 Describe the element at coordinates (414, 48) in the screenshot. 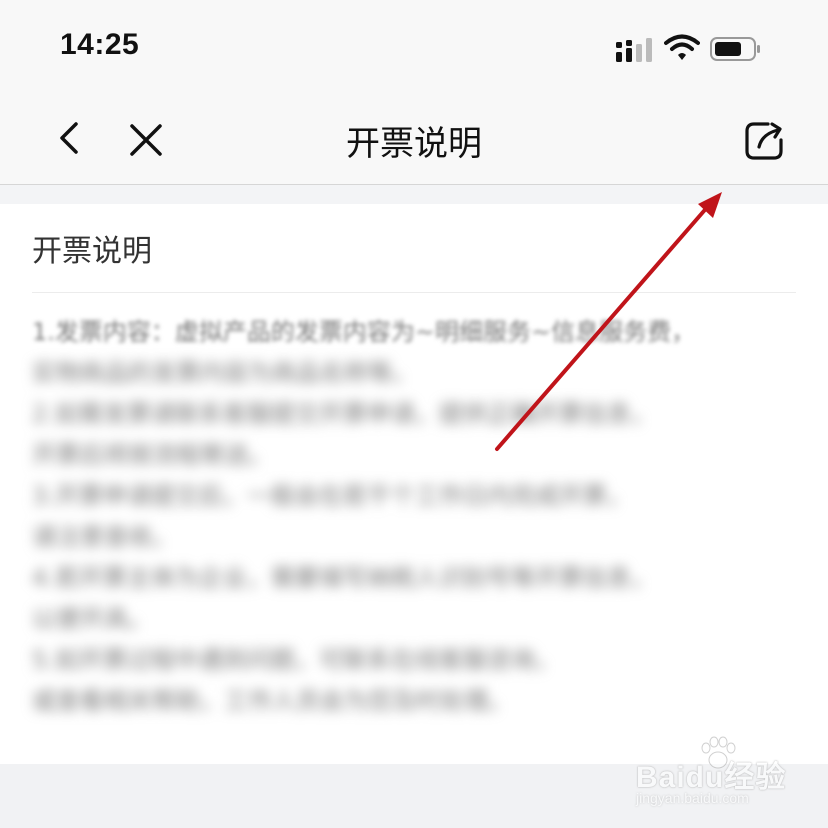

I see `status-bar: 14:25` at that location.